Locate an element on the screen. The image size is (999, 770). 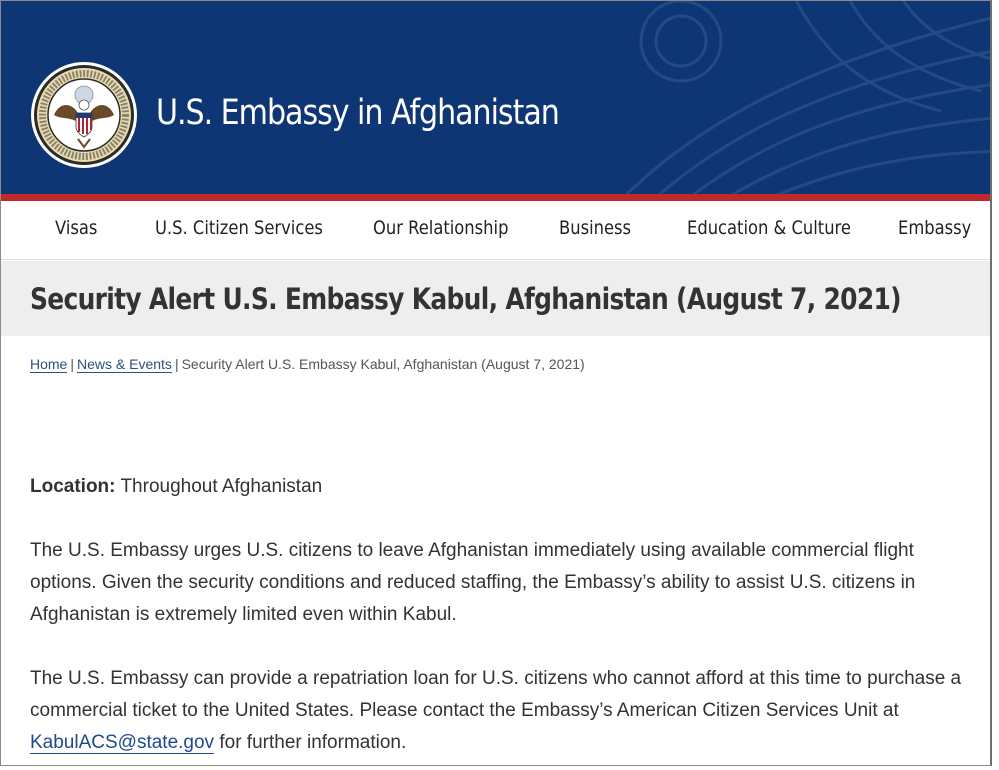
nav-item-our-relationship: Our Relationship is located at coordinates (440, 228).